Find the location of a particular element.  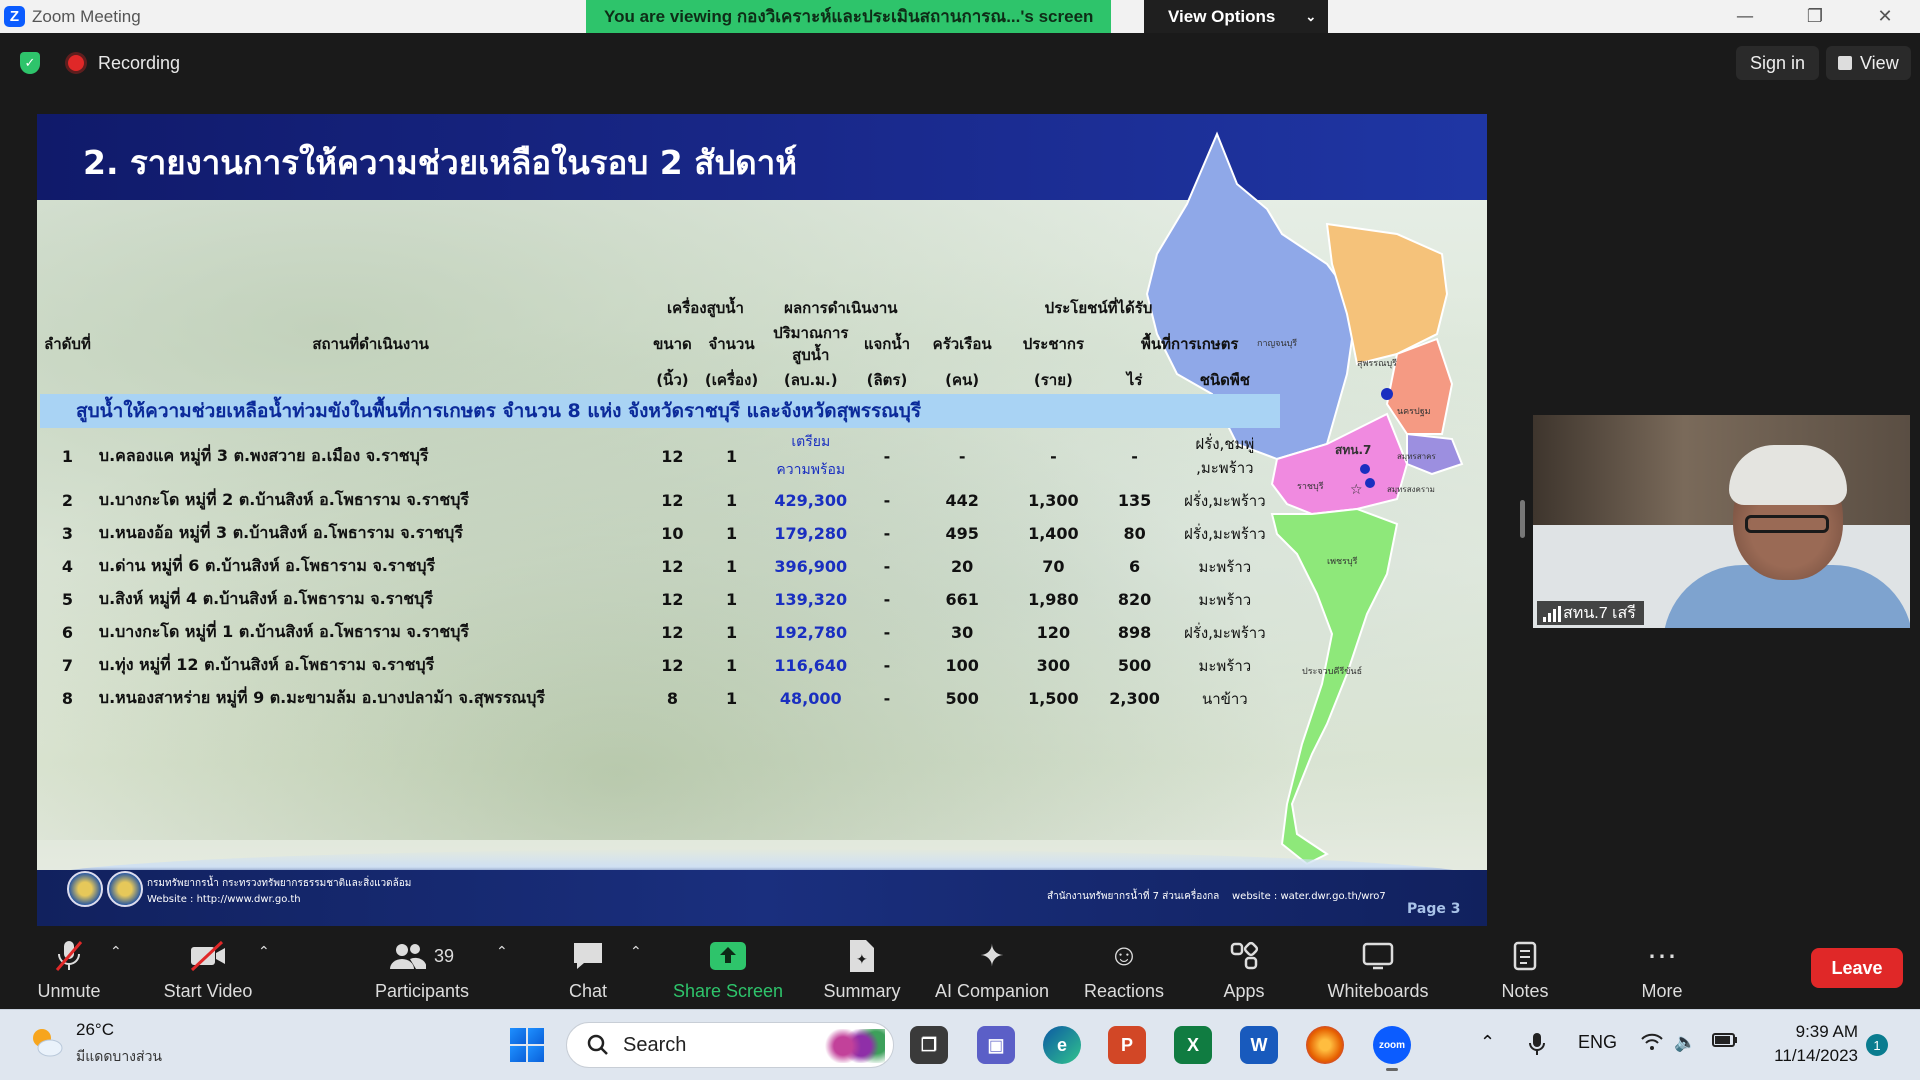

cell-population: 120 is located at coordinates (1053, 632).